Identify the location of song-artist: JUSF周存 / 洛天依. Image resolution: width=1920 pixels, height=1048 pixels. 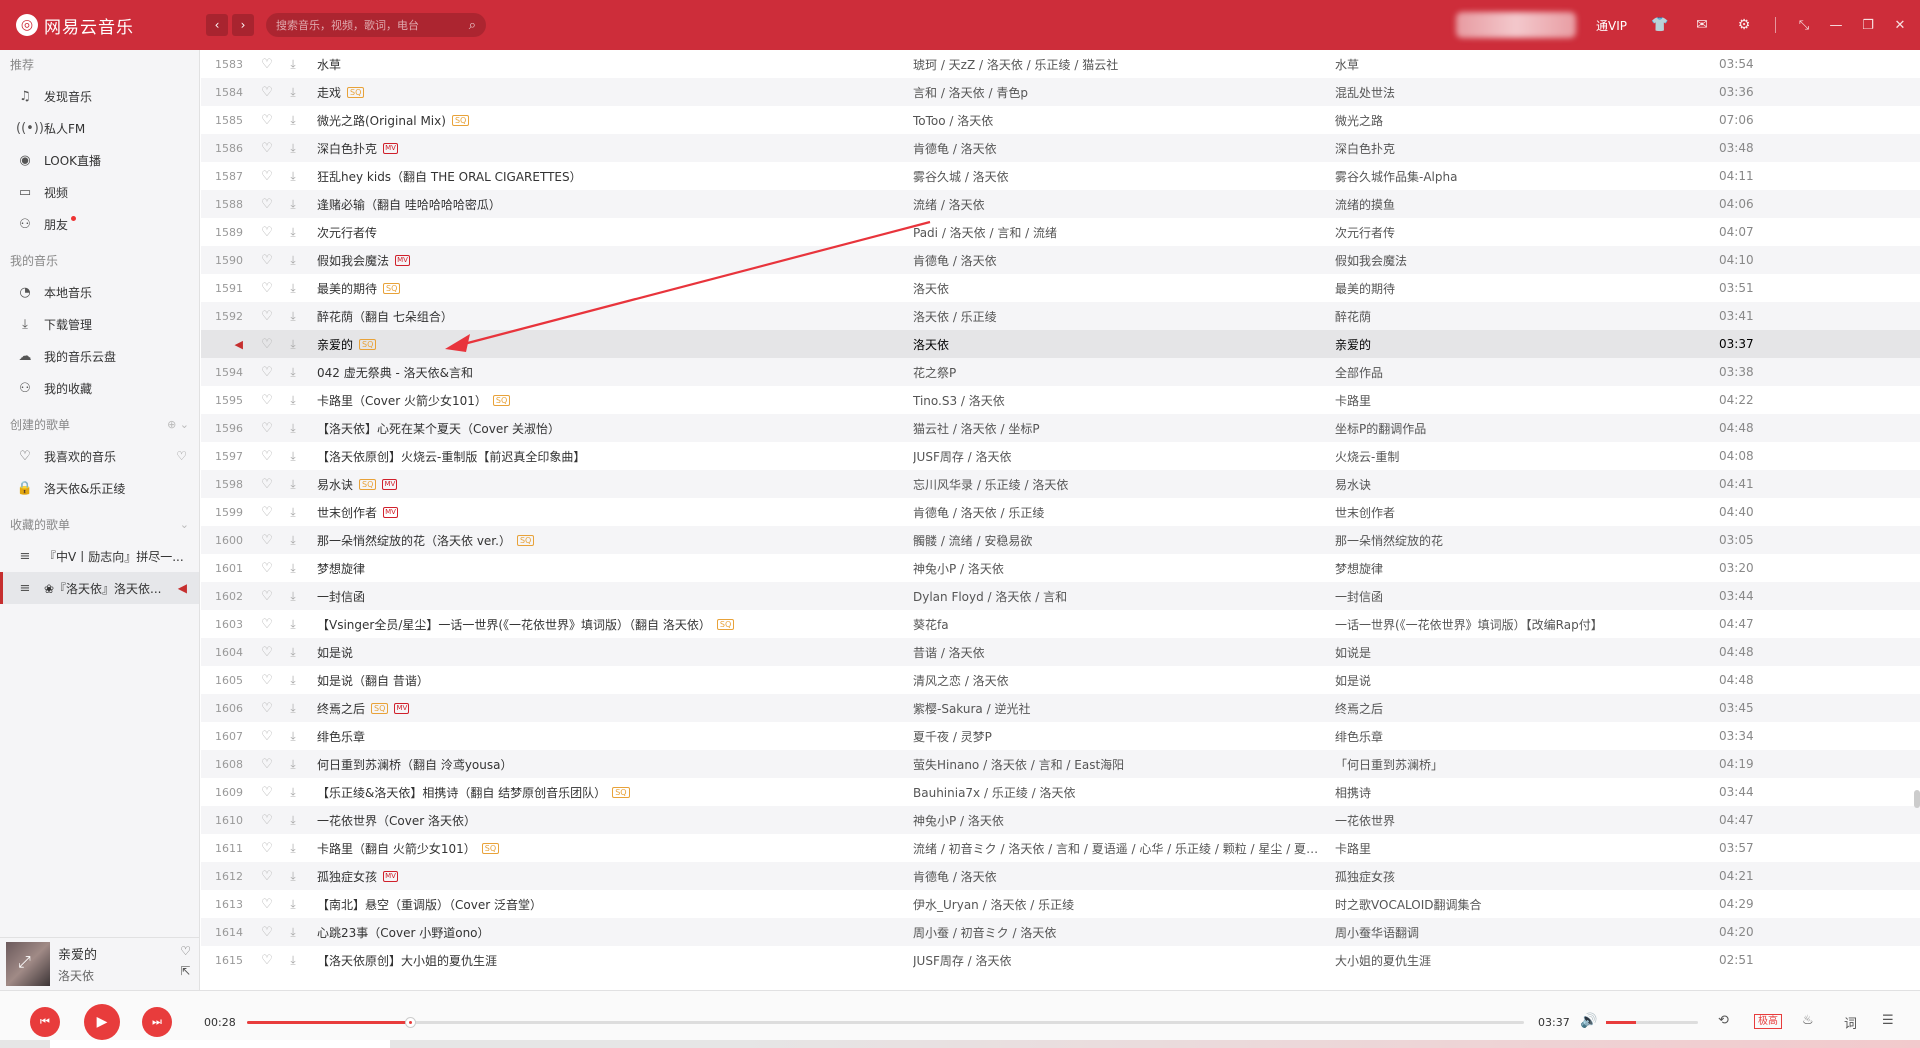
(1118, 456).